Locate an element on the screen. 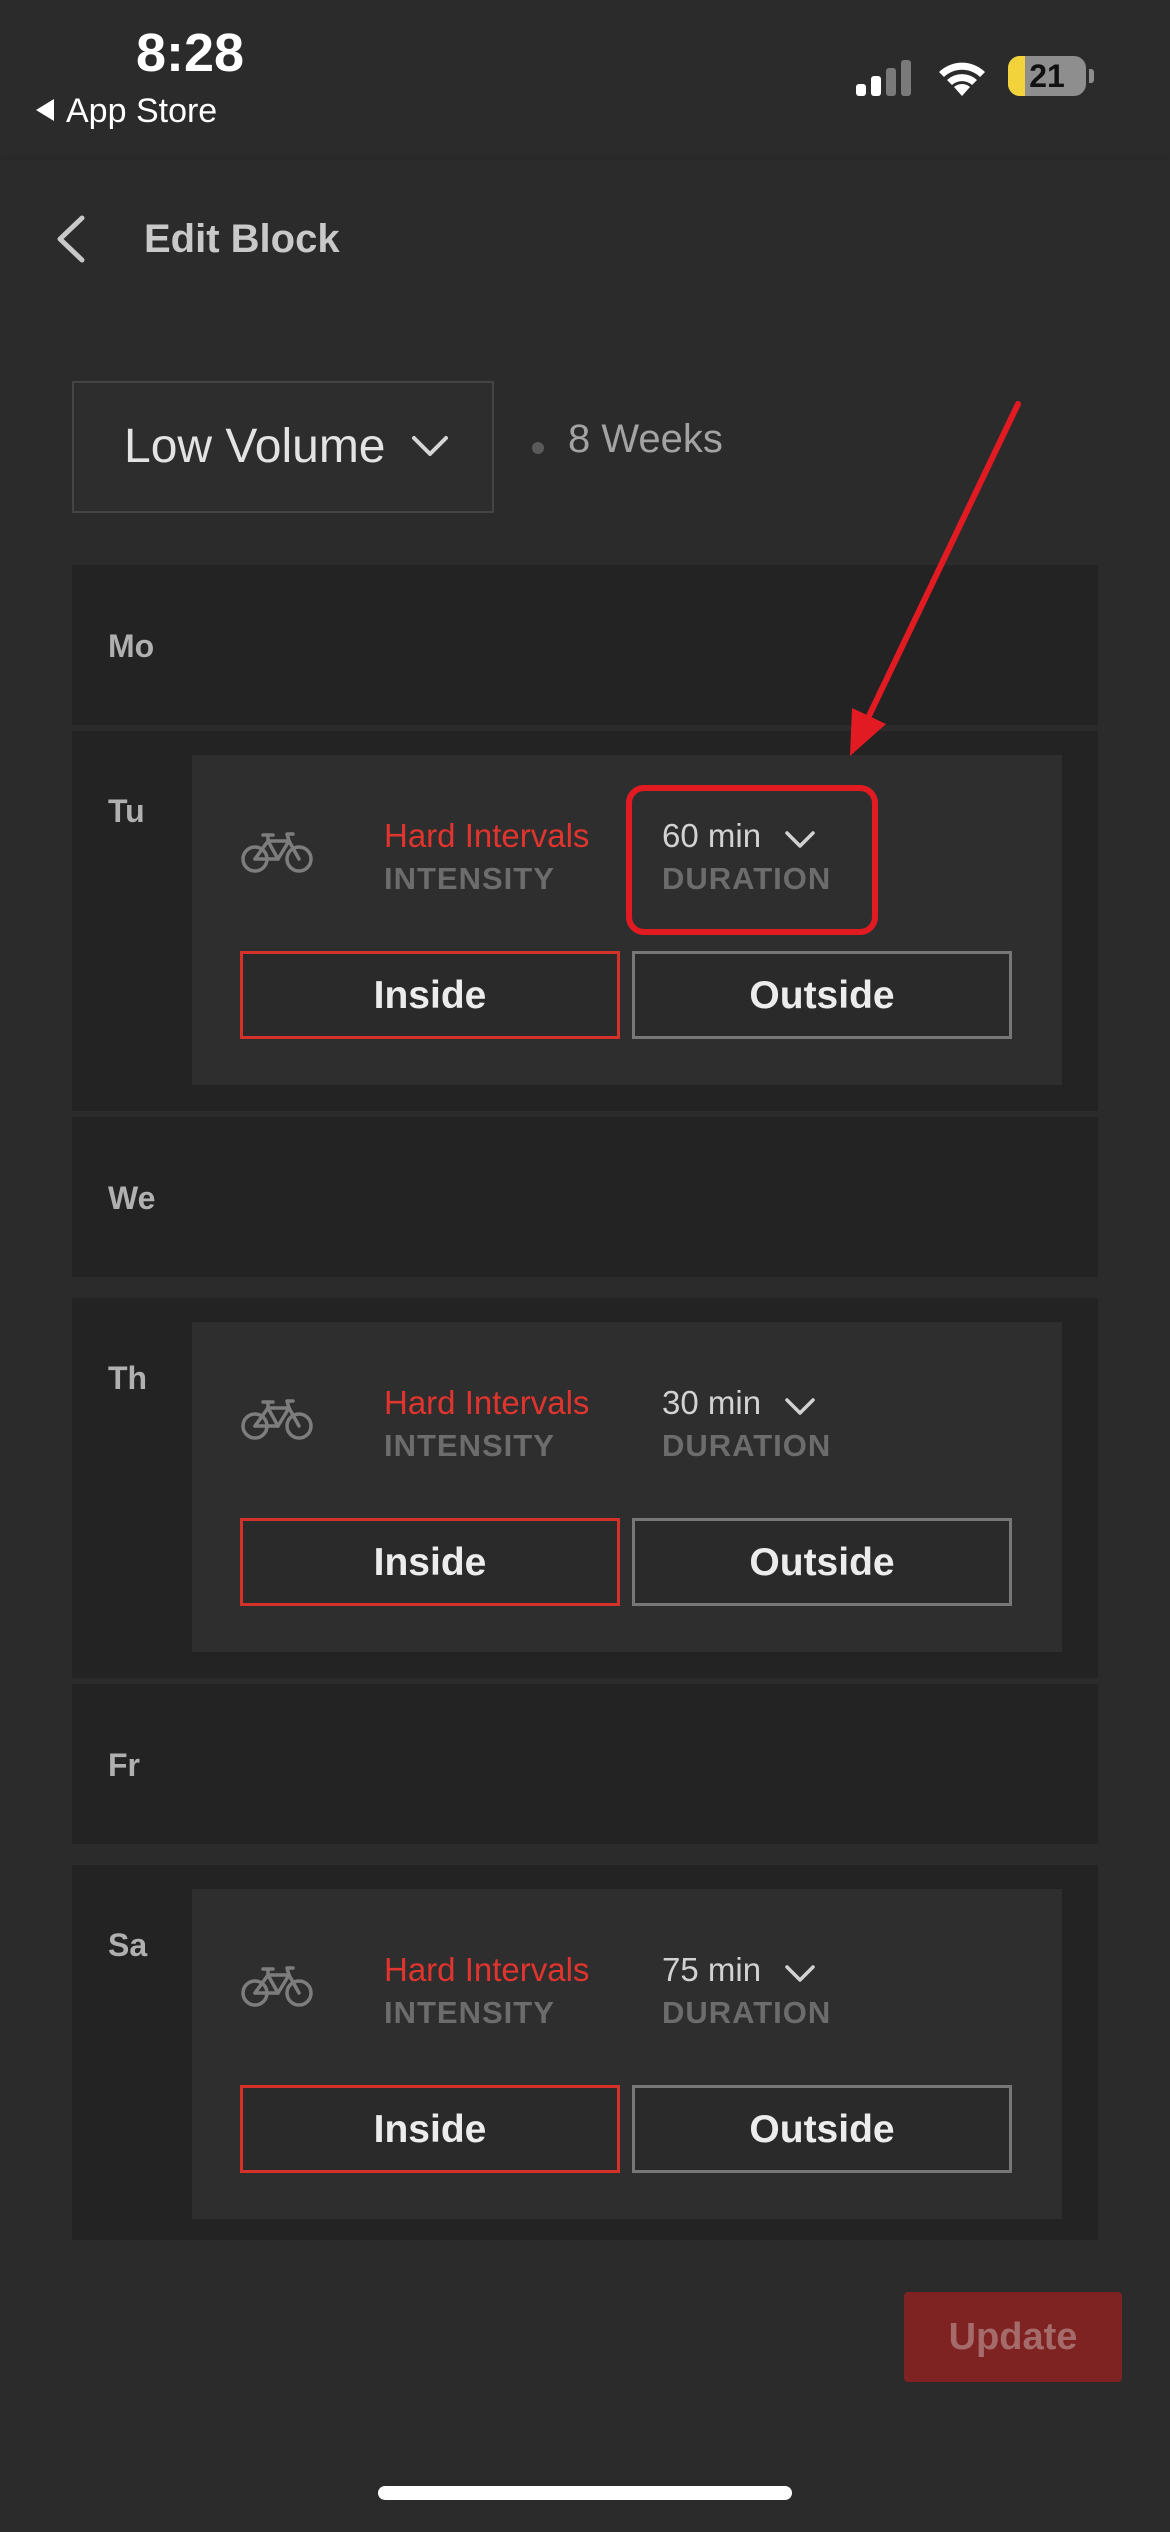 Image resolution: width=1170 pixels, height=2532 pixels. separator-dot is located at coordinates (538, 448).